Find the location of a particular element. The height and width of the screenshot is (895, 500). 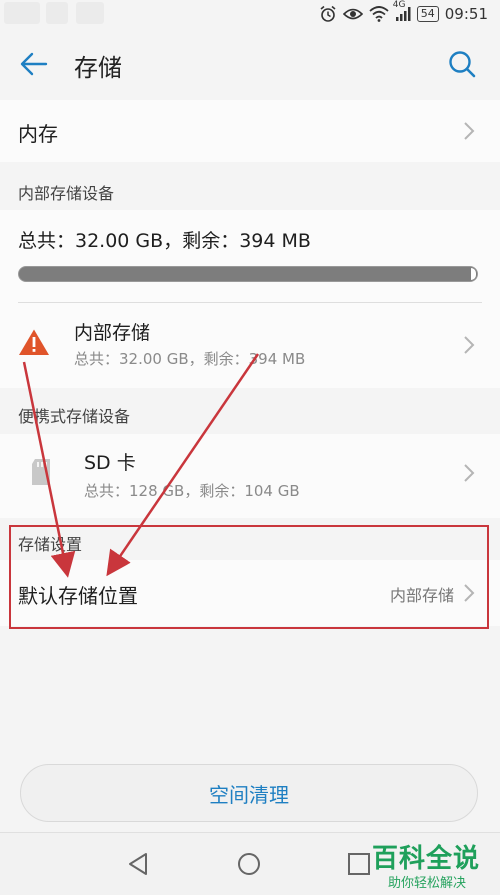

back-arrow-icon is located at coordinates (34, 64).